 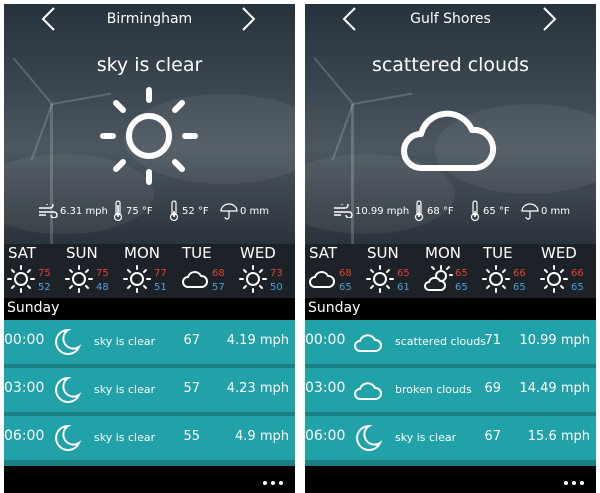 I want to click on hour-temp: 67, so click(x=191, y=340).